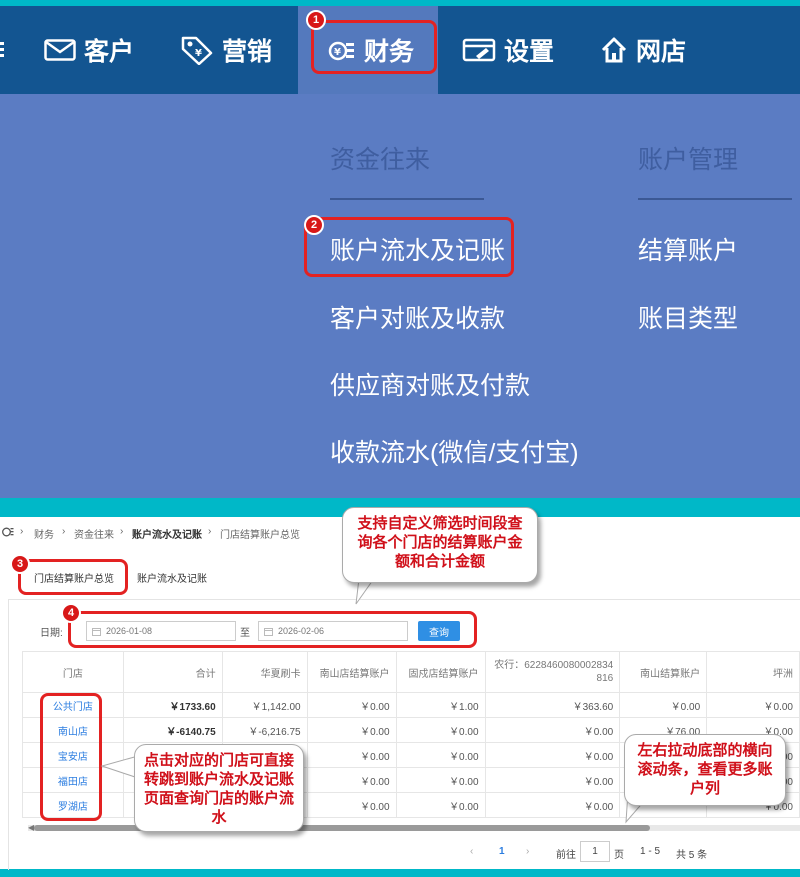  I want to click on pager-prev: ‹, so click(471, 851).